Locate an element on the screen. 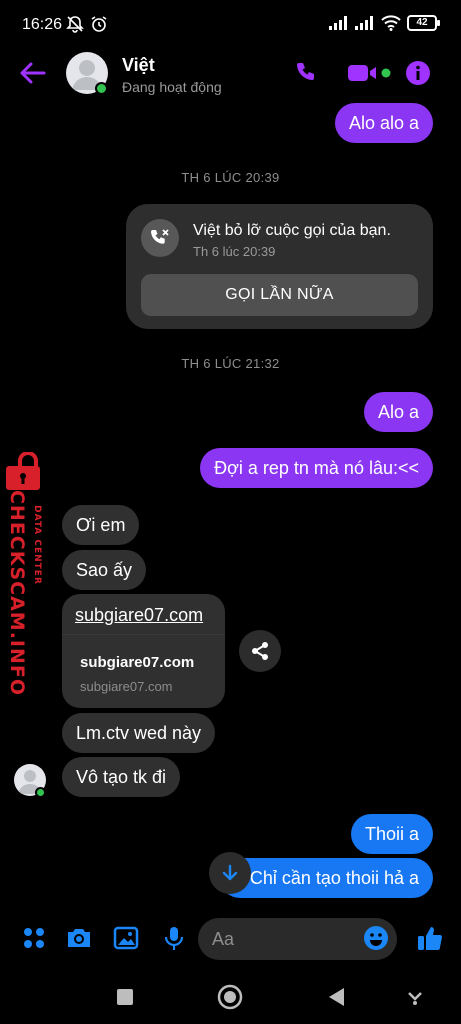 The image size is (461, 1024). image-icon is located at coordinates (126, 938).